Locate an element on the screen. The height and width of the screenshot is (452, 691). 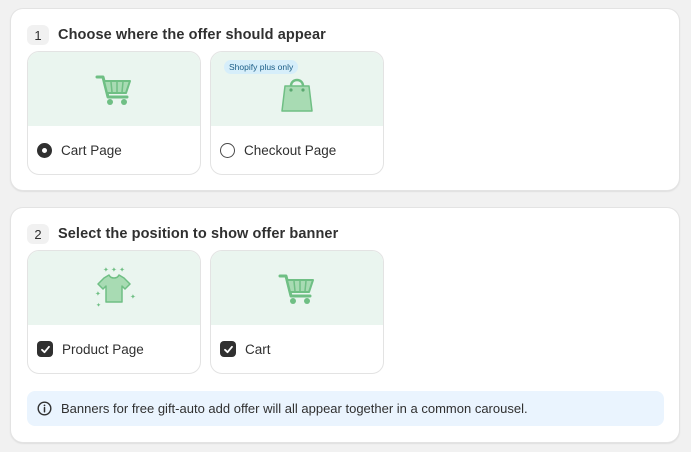
option-product-page: ✦ ✦ ✦ ✦ ✦ ✦ Product Page is located at coordinates (114, 312).